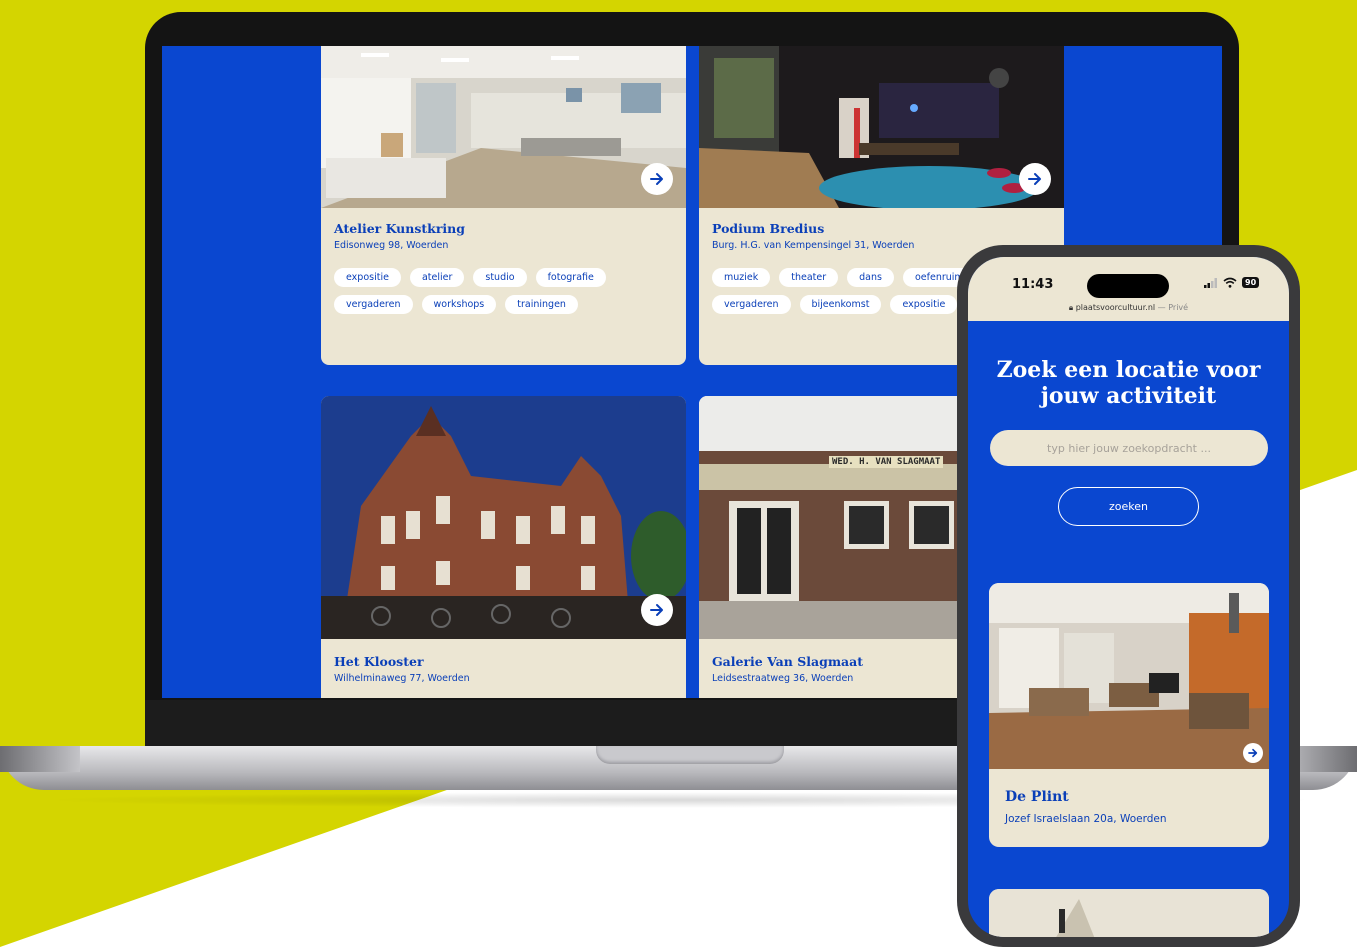 The width and height of the screenshot is (1357, 947). I want to click on location-address: Burg. H.G. van Kempensingel 31, Woerden, so click(813, 245).